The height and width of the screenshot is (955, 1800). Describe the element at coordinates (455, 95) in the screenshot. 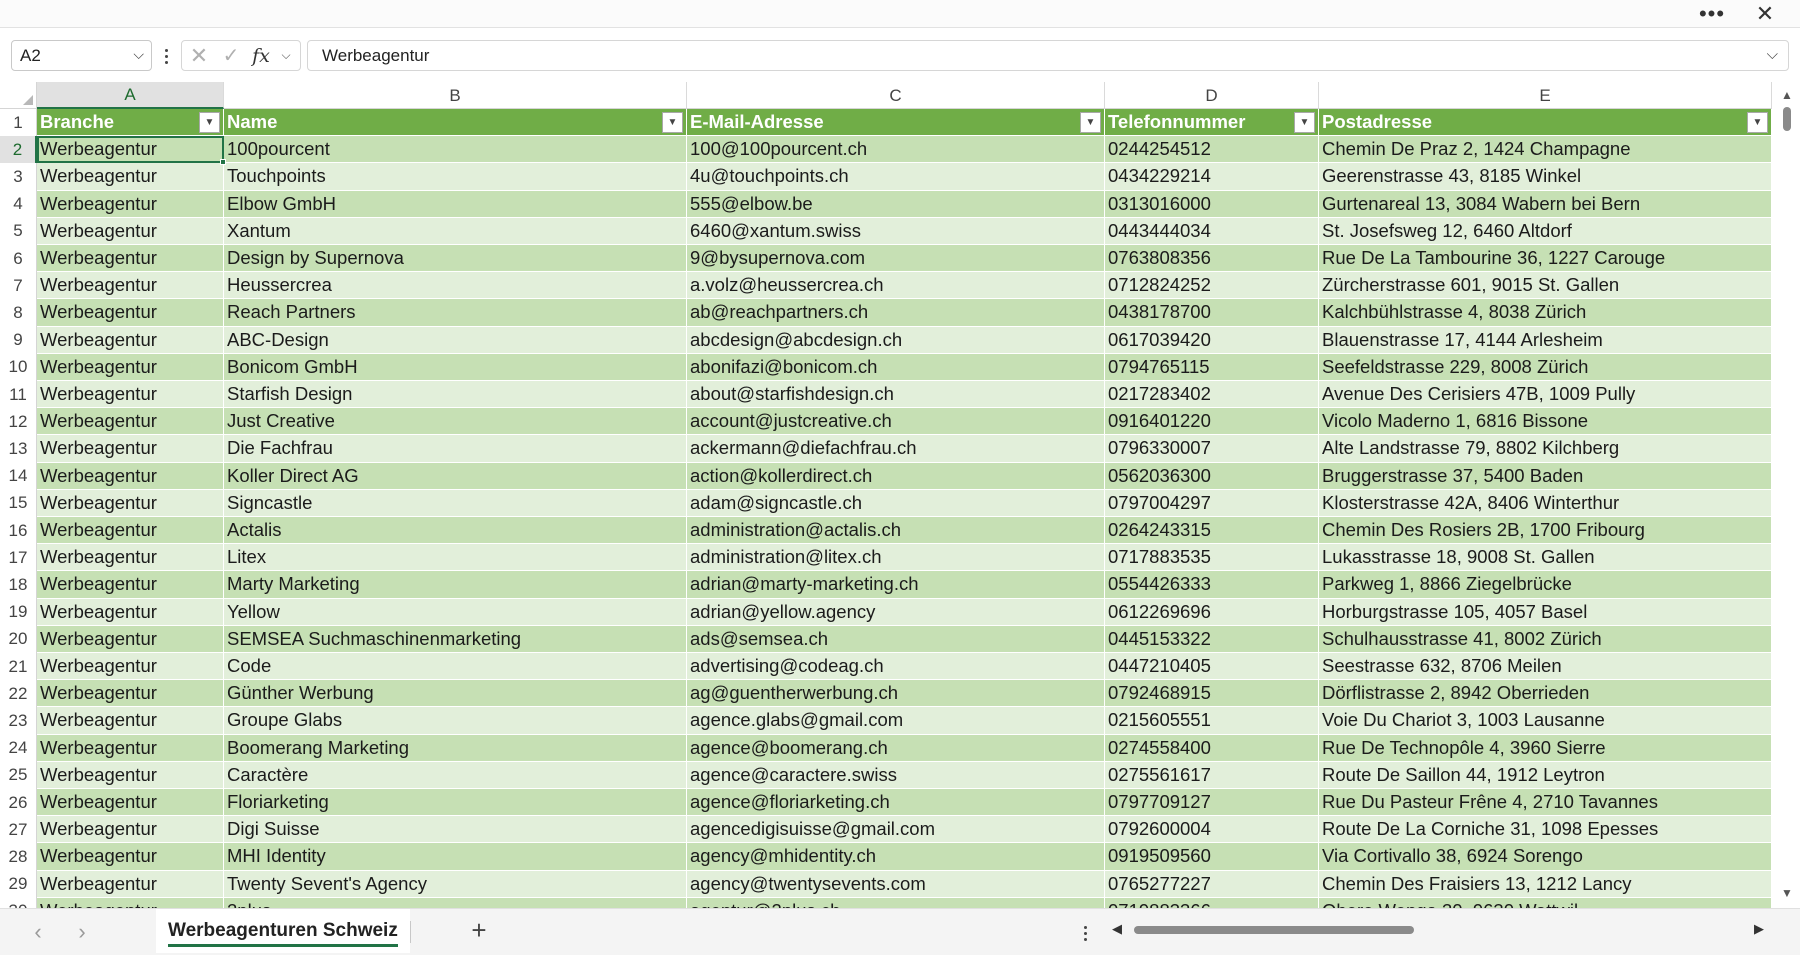

I see `column-header-b: B` at that location.